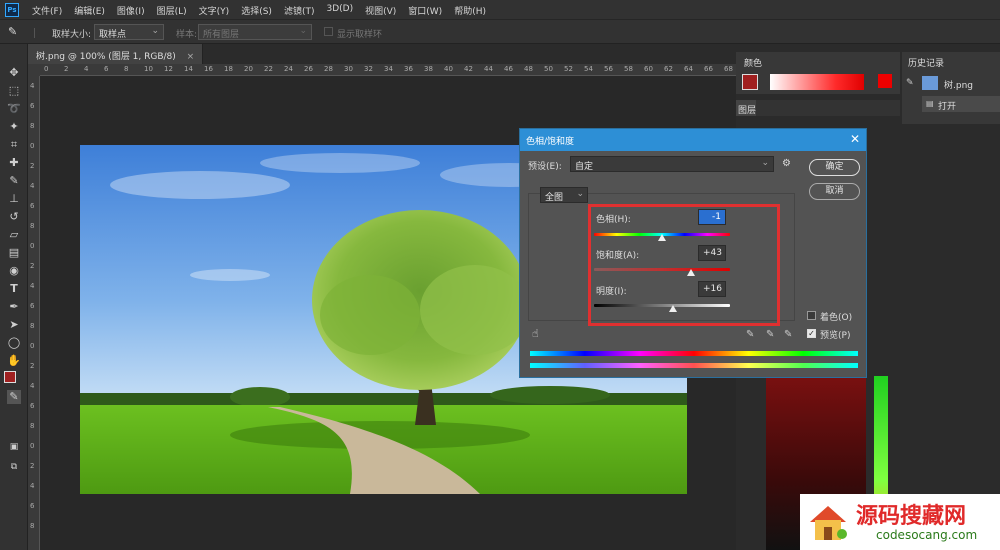  I want to click on eraser-tool-icon: ▱, so click(14, 235).